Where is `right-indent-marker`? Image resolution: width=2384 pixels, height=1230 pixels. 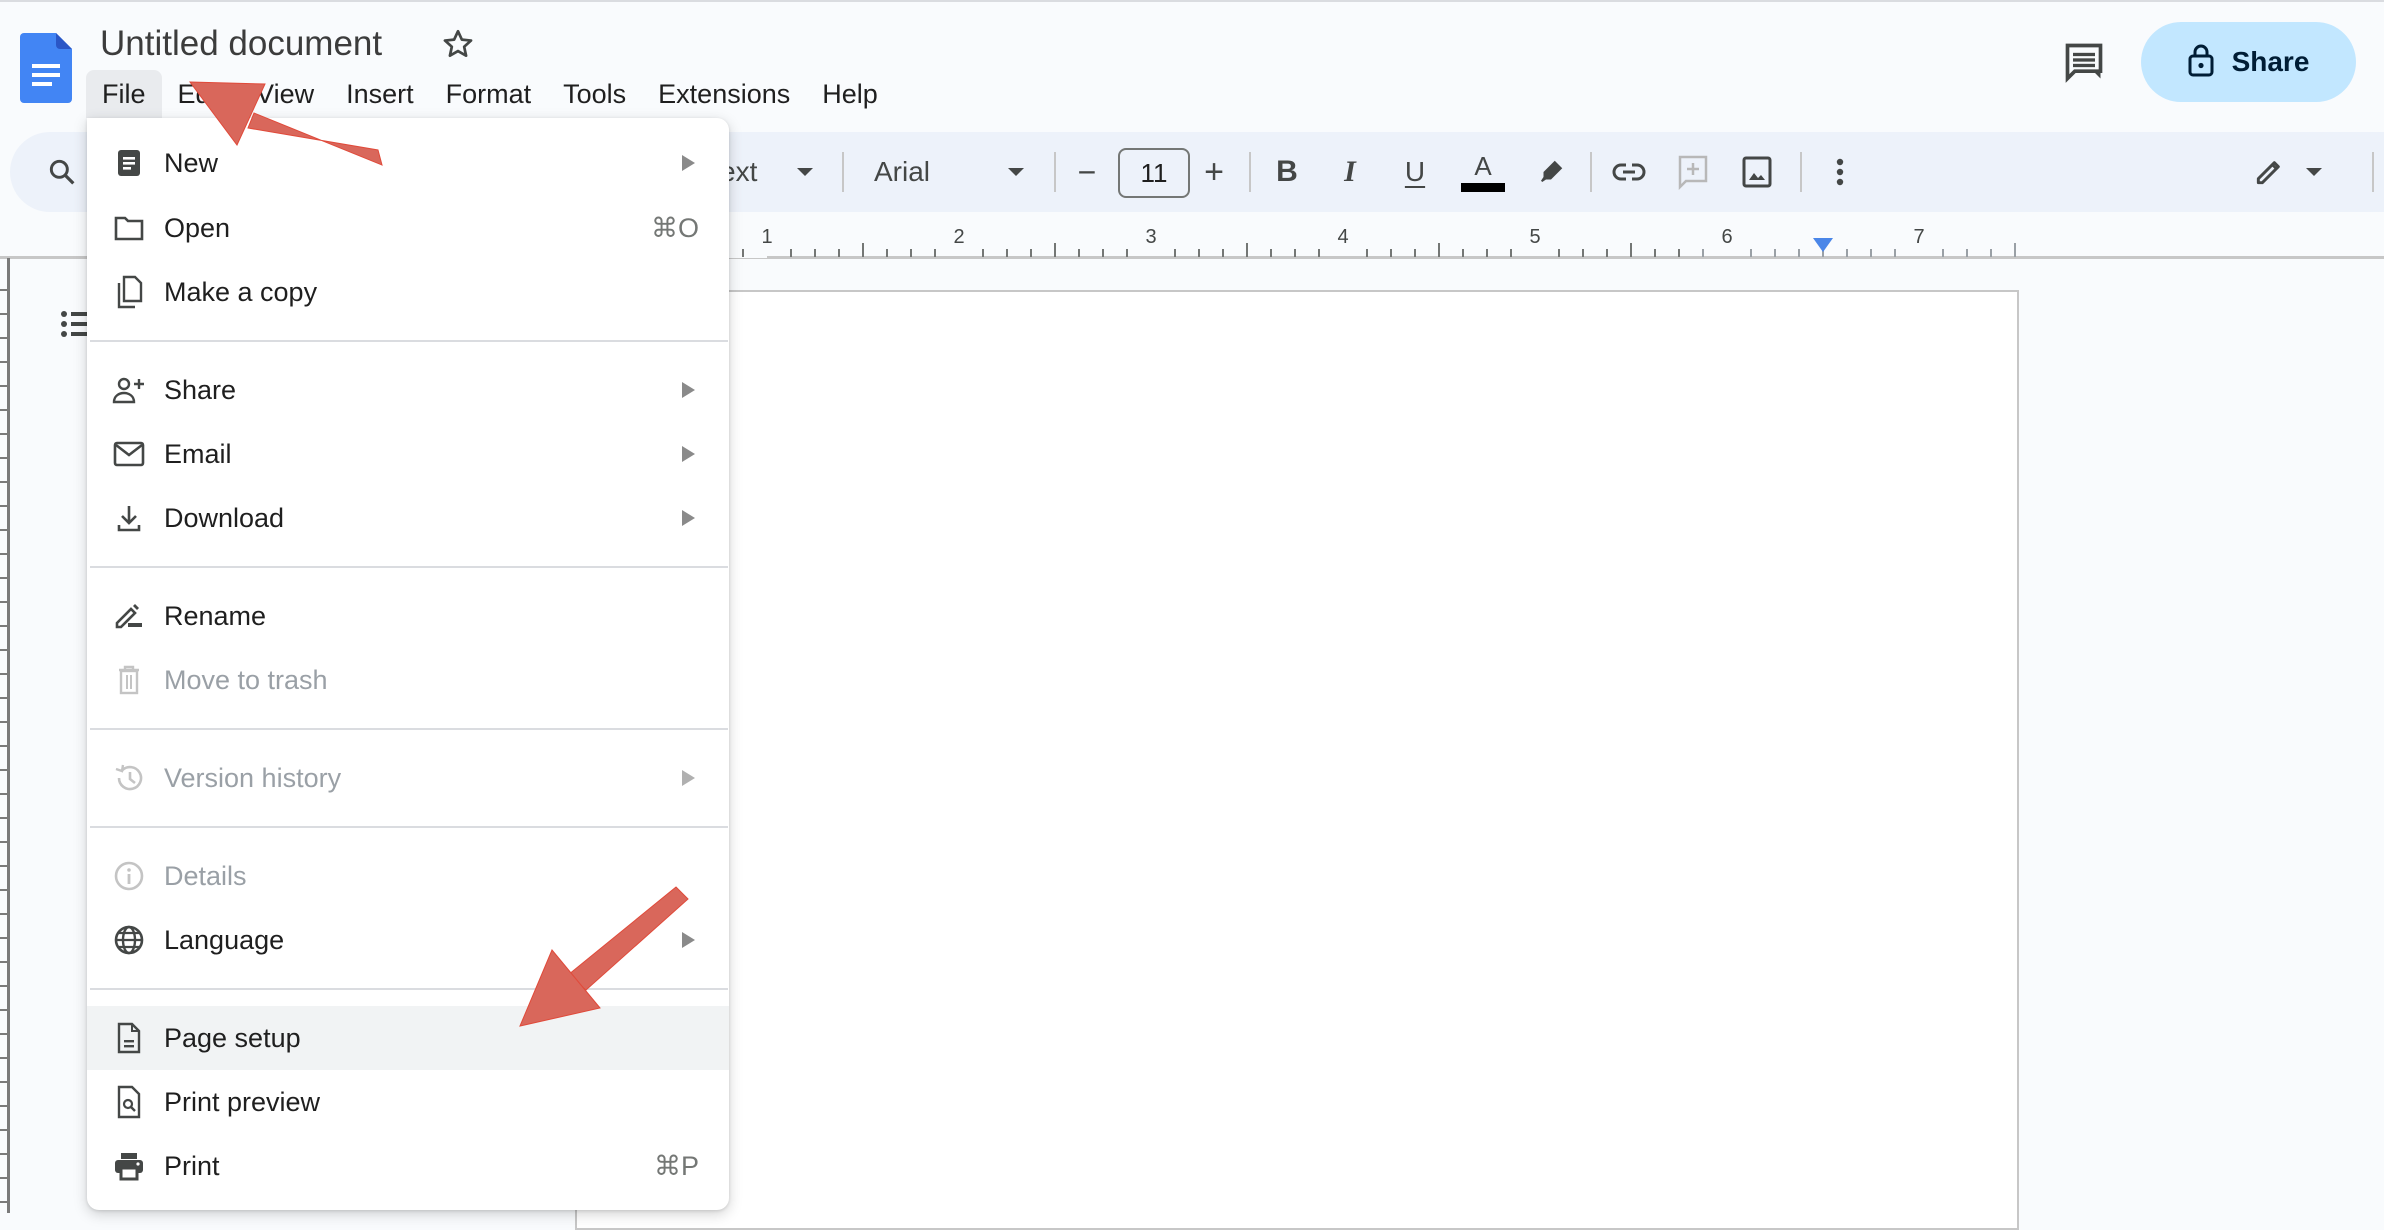 right-indent-marker is located at coordinates (1823, 245).